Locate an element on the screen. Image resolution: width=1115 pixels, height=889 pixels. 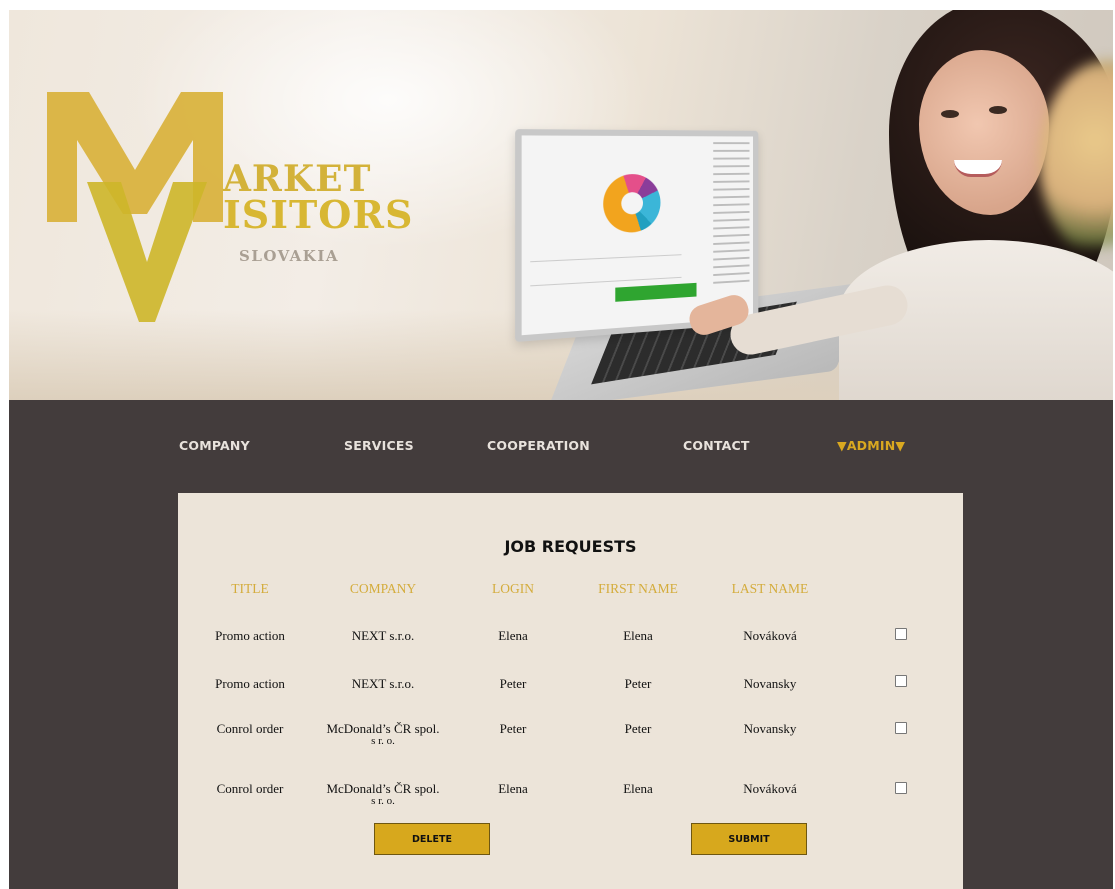
nav-contact: CONTACT is located at coordinates (716, 445).